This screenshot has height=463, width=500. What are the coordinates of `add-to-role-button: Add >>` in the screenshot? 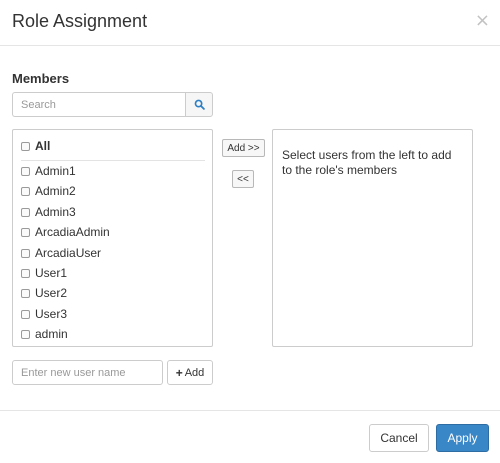 It's located at (243, 148).